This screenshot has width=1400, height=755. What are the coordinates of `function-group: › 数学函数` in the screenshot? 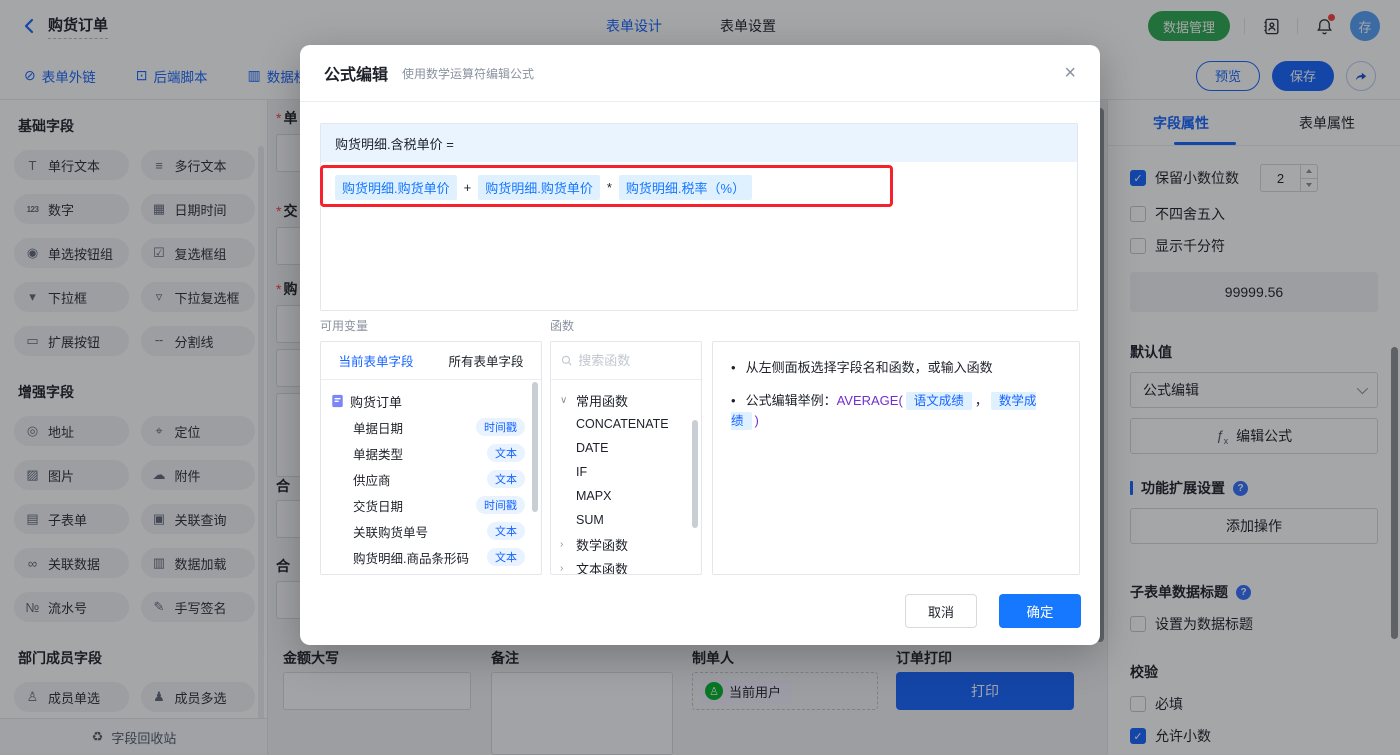 It's located at (626, 544).